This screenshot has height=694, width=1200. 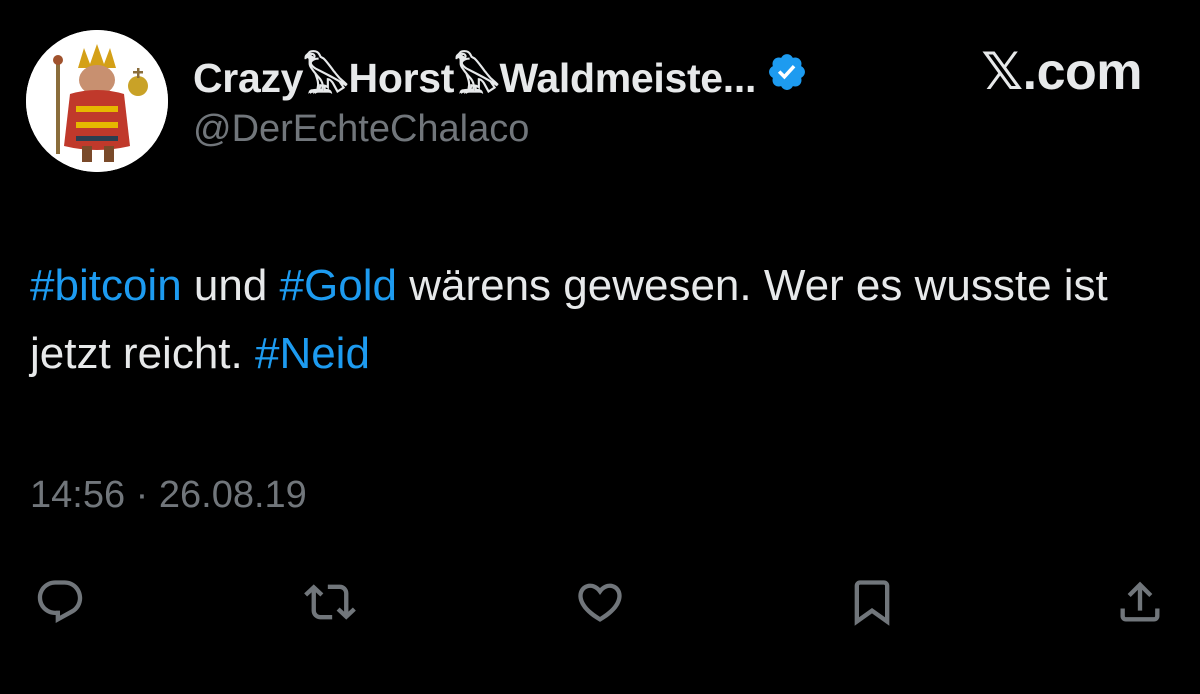 I want to click on action-bar, so click(x=600, y=602).